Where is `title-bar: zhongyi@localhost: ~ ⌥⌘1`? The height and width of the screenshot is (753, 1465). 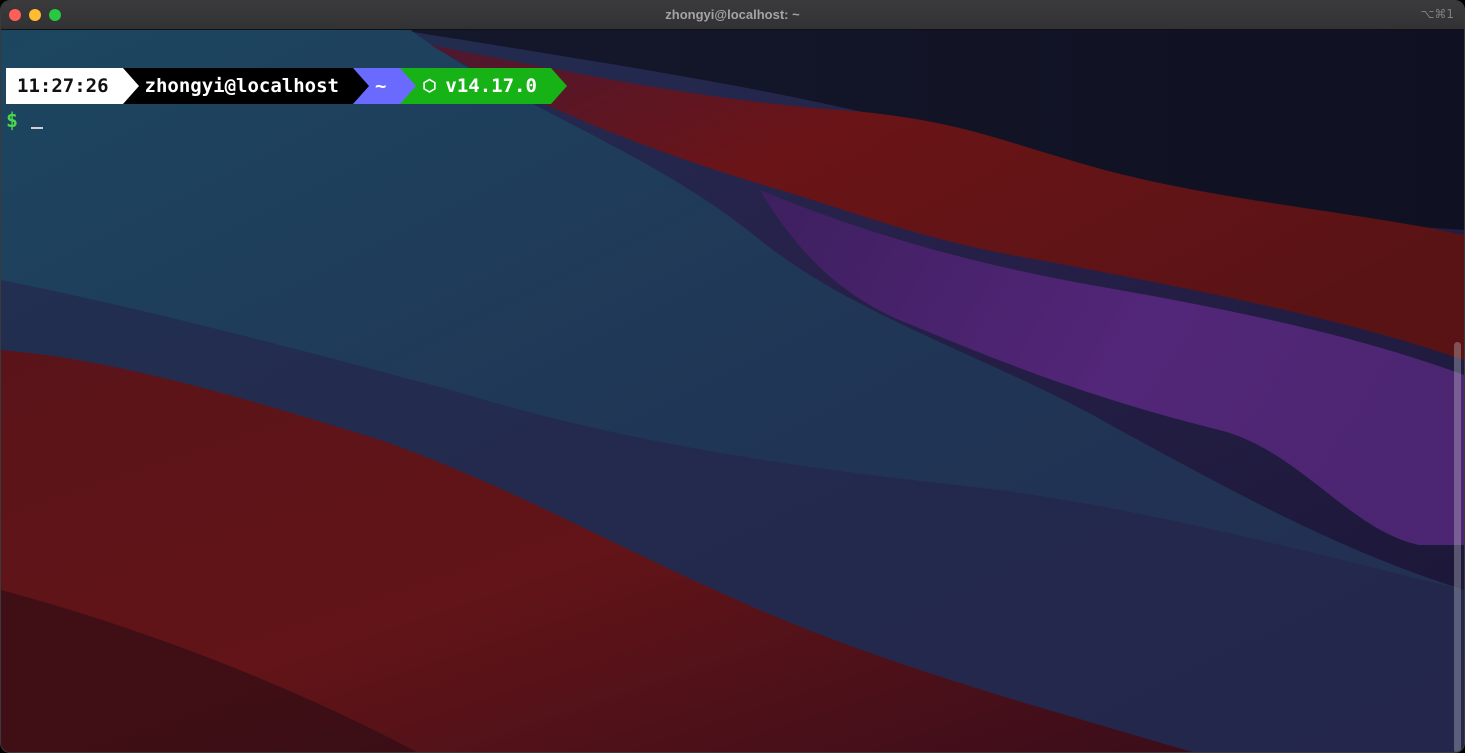 title-bar: zhongyi@localhost: ~ ⌥⌘1 is located at coordinates (732, 15).